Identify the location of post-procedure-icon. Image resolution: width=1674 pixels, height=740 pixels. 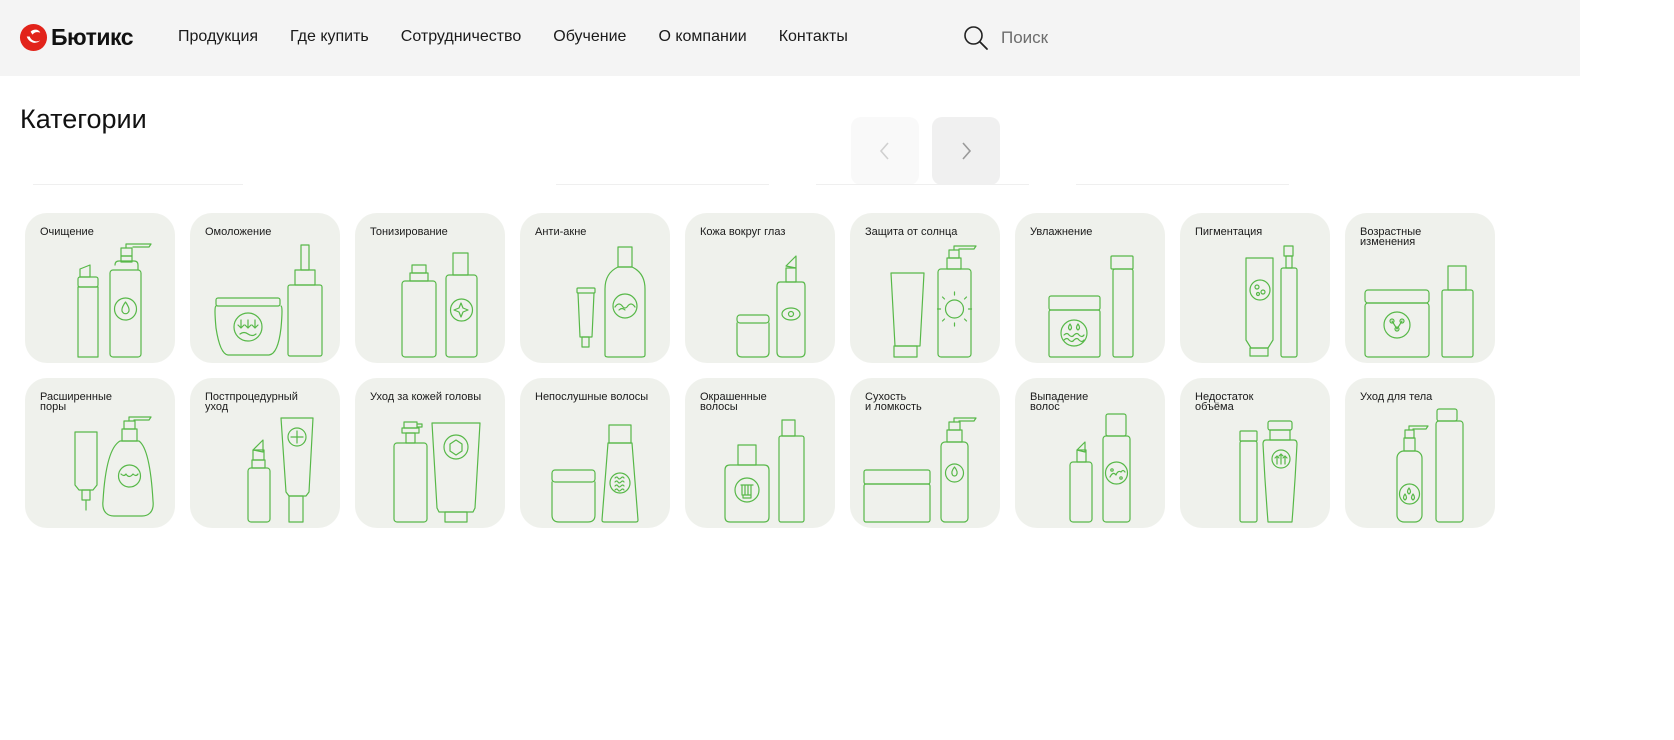
(280, 470).